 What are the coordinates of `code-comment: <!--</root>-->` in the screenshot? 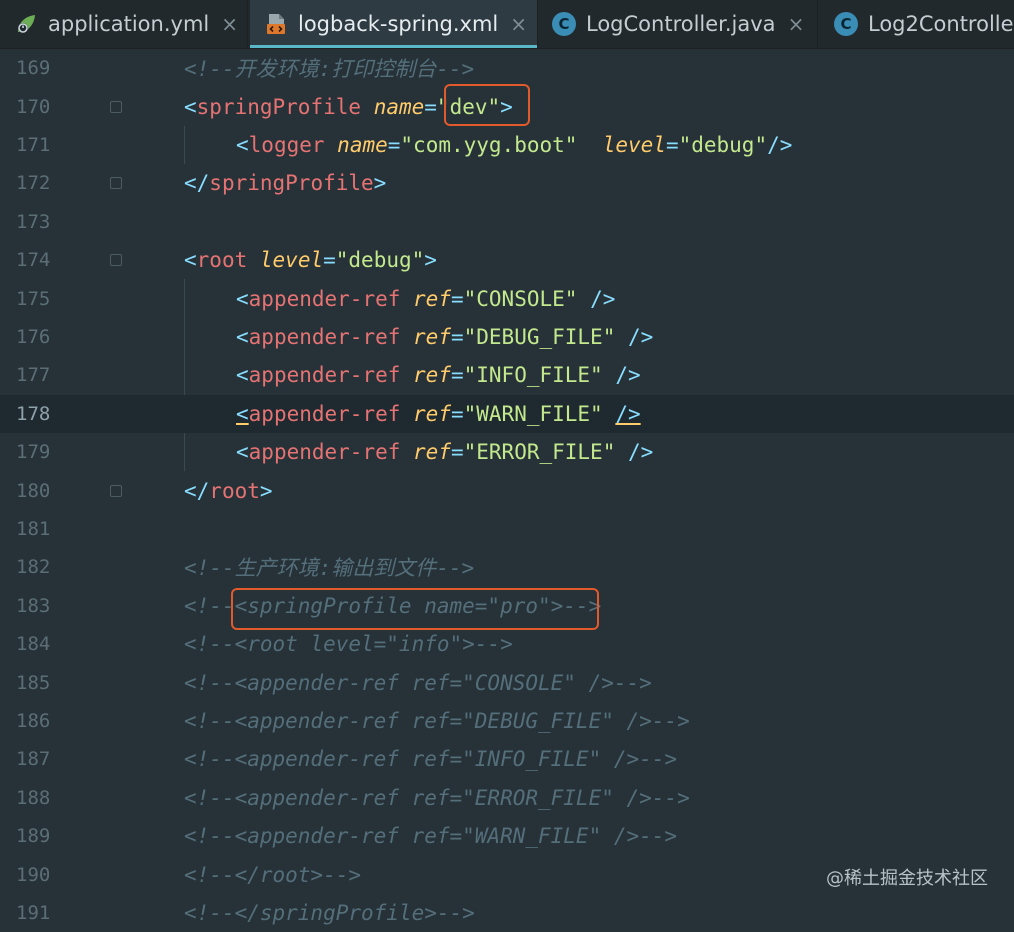 It's located at (273, 874).